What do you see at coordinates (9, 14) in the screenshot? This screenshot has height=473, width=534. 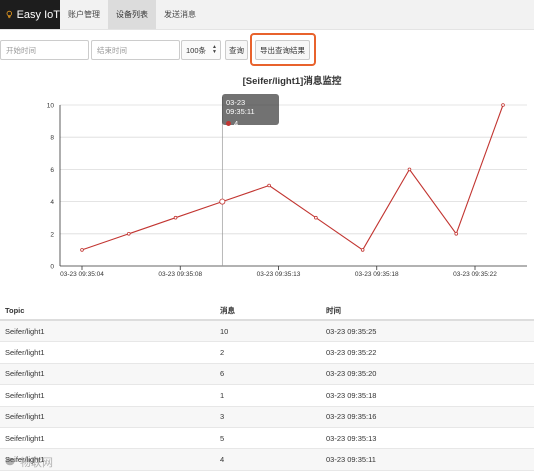 I see `bulb-icon` at bounding box center [9, 14].